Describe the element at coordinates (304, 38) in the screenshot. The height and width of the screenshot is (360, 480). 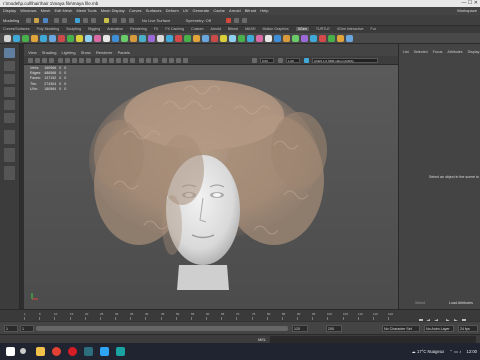
I see `density-icon` at that location.